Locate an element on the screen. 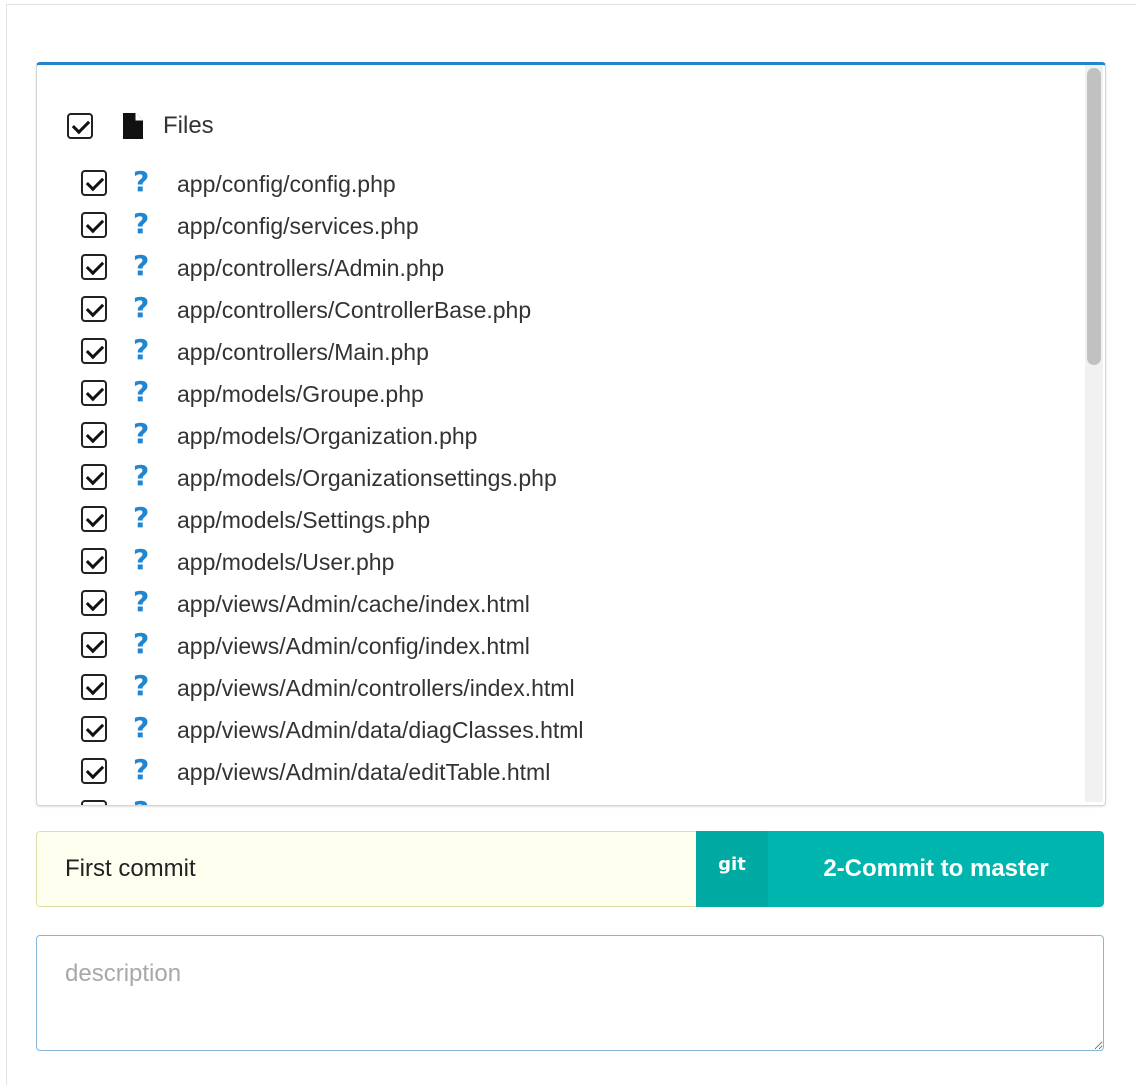 Image resolution: width=1136 pixels, height=1085 pixels. file-name: app/models/Organizationsettings.php is located at coordinates (367, 478).